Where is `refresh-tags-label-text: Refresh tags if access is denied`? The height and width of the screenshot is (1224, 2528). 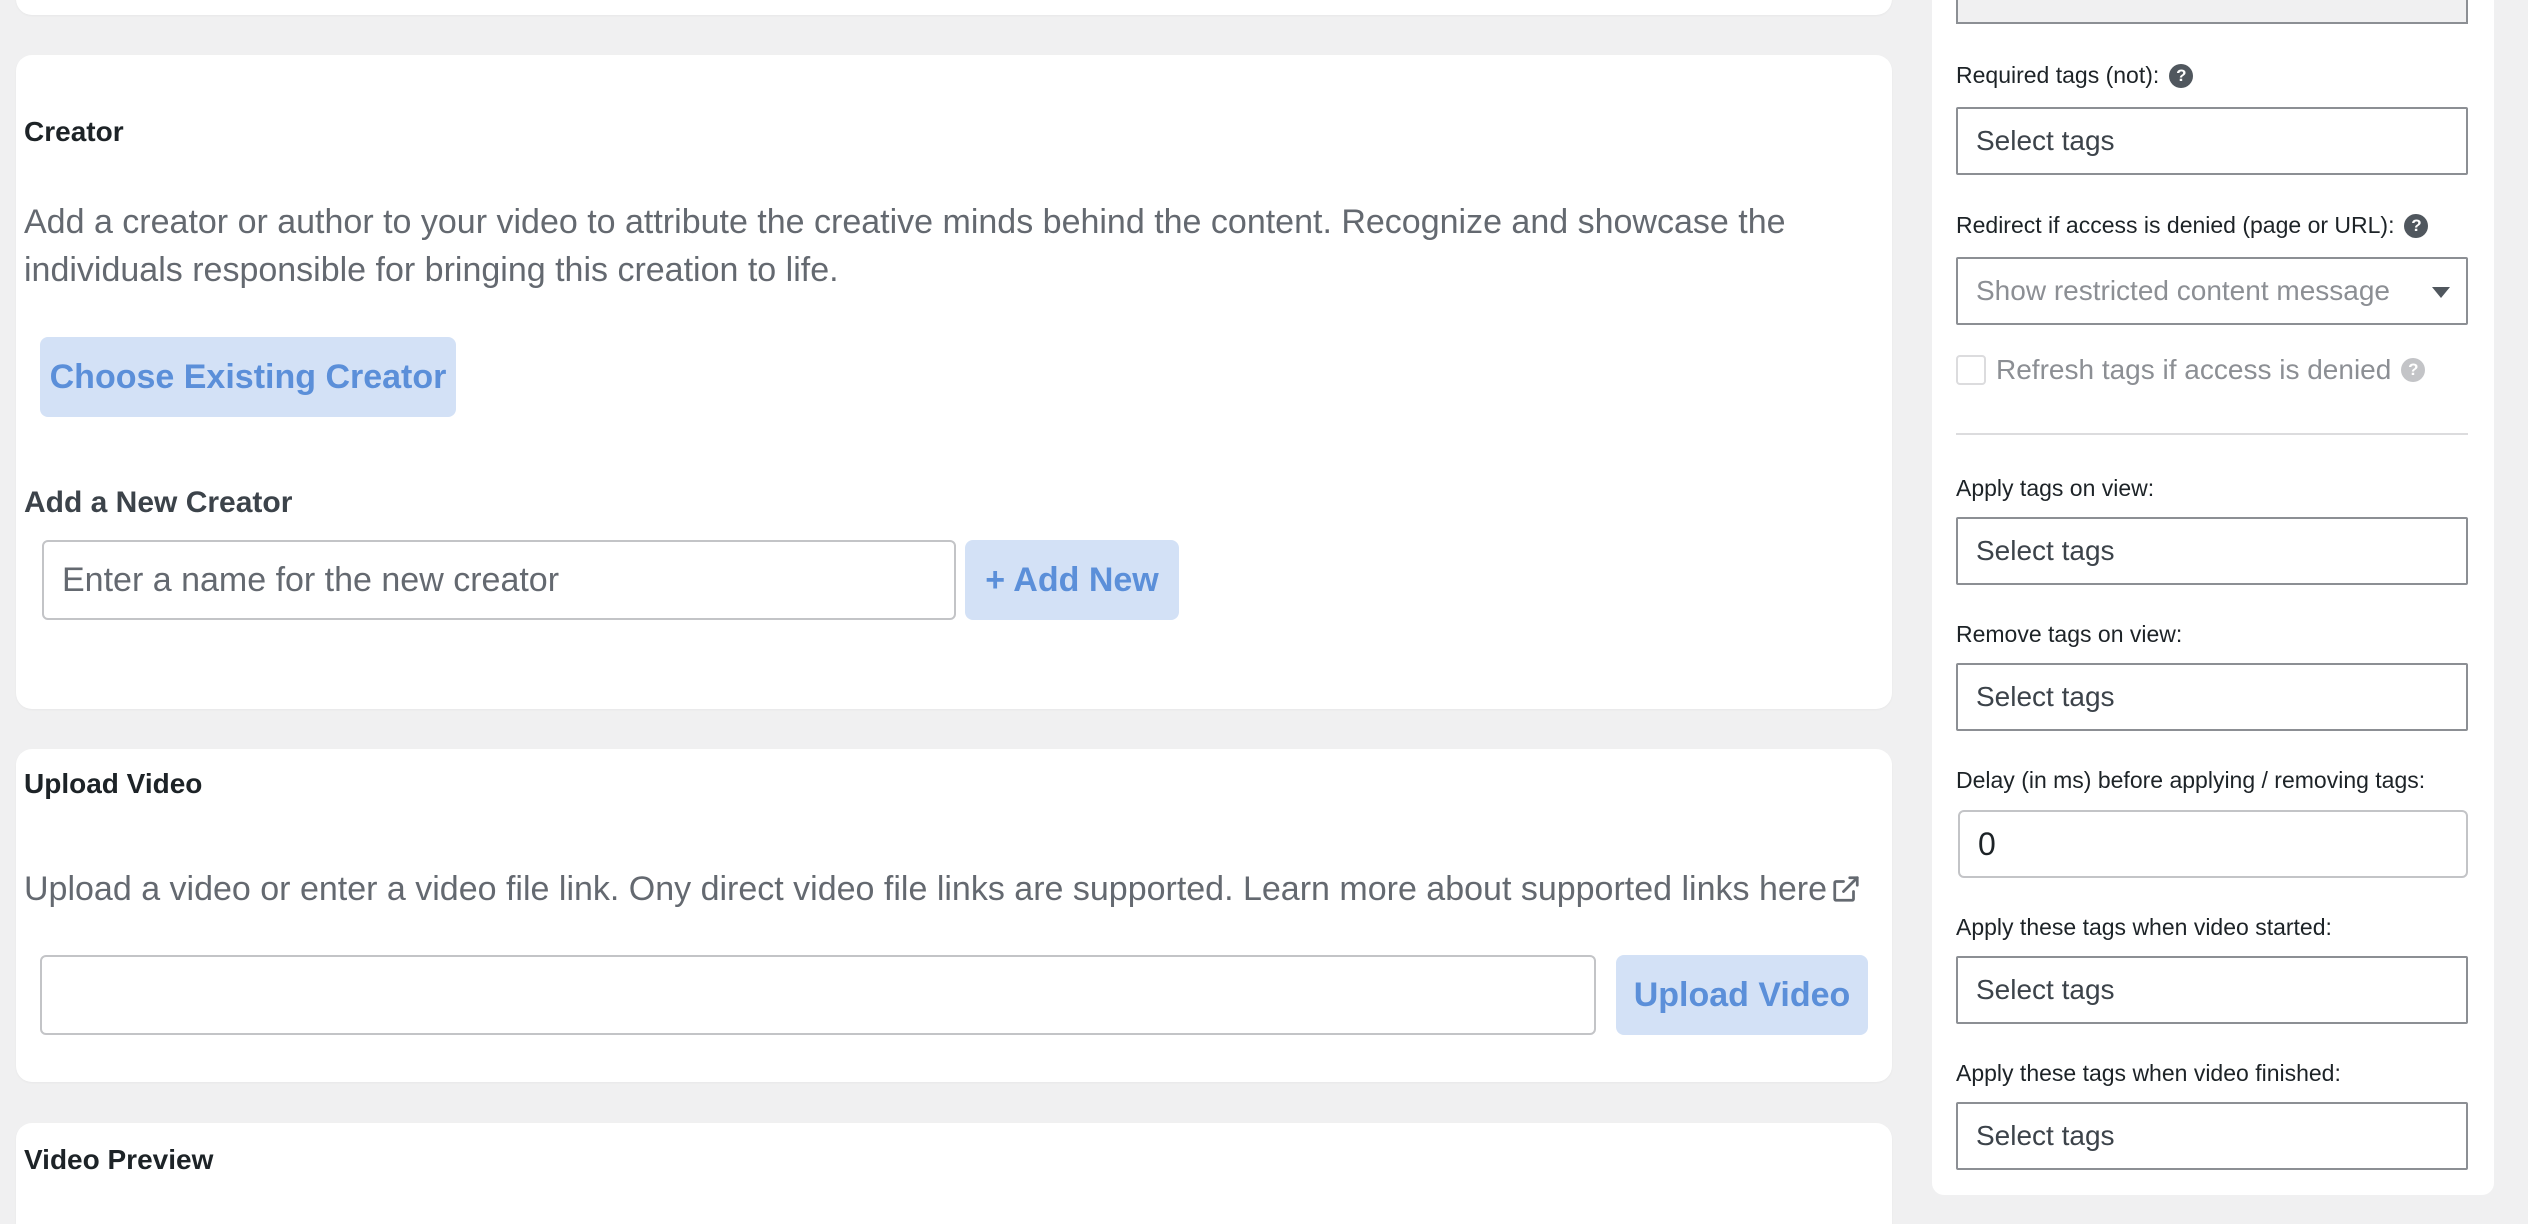
refresh-tags-label-text: Refresh tags if access is denied is located at coordinates (2194, 369).